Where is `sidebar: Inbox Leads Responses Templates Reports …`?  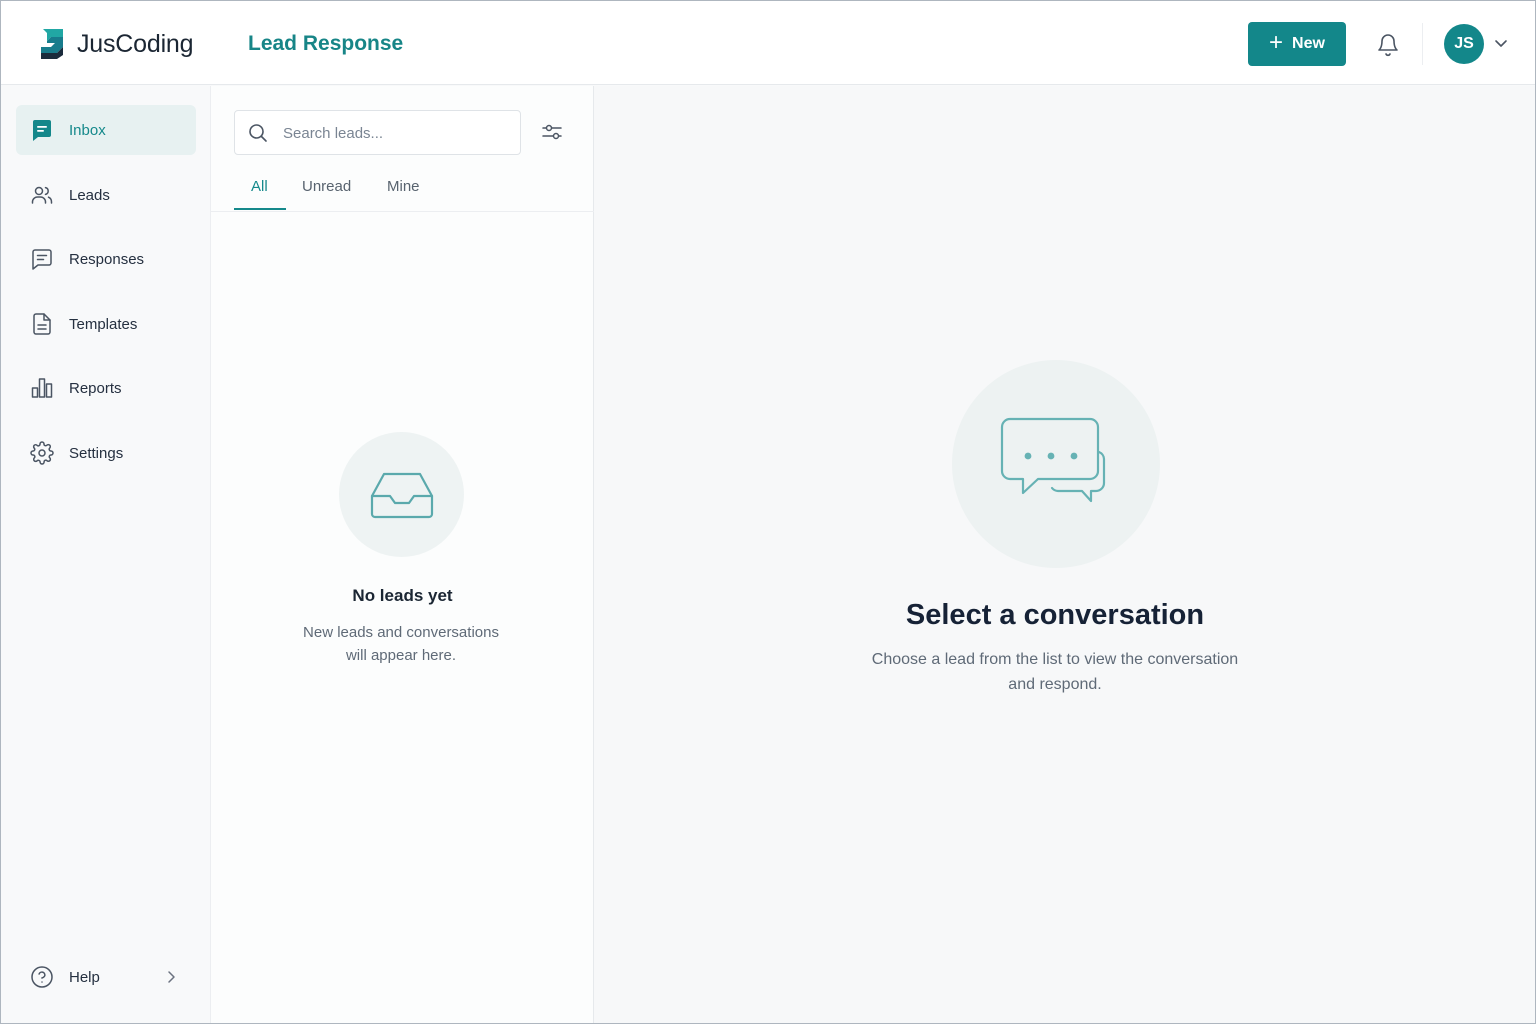
sidebar: Inbox Leads Responses Templates Reports … is located at coordinates (106, 554).